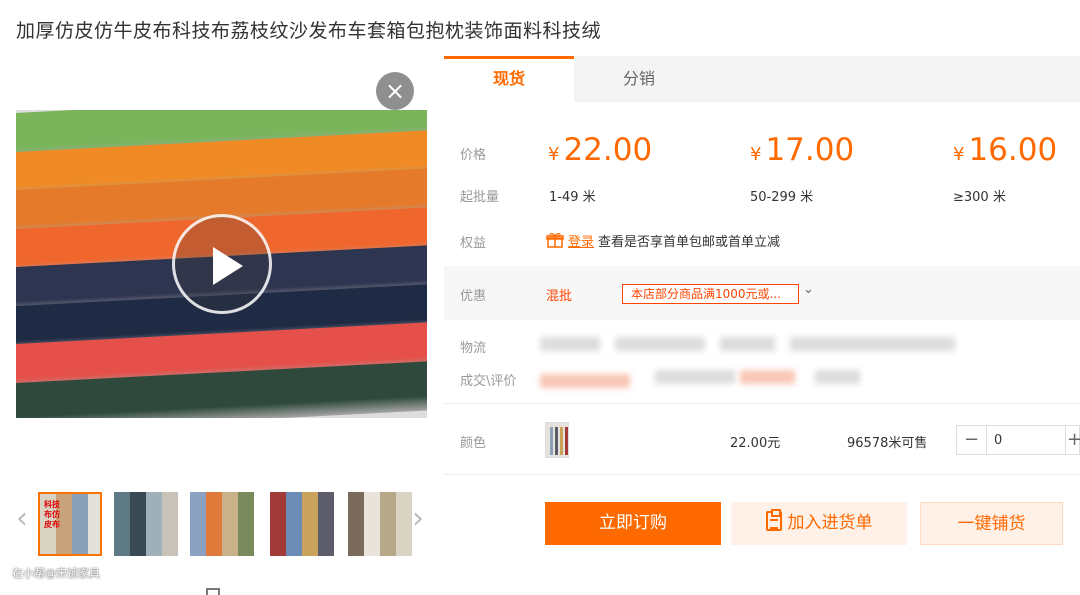 The image size is (1080, 595). I want to click on logistics-label: 物流, so click(473, 348).